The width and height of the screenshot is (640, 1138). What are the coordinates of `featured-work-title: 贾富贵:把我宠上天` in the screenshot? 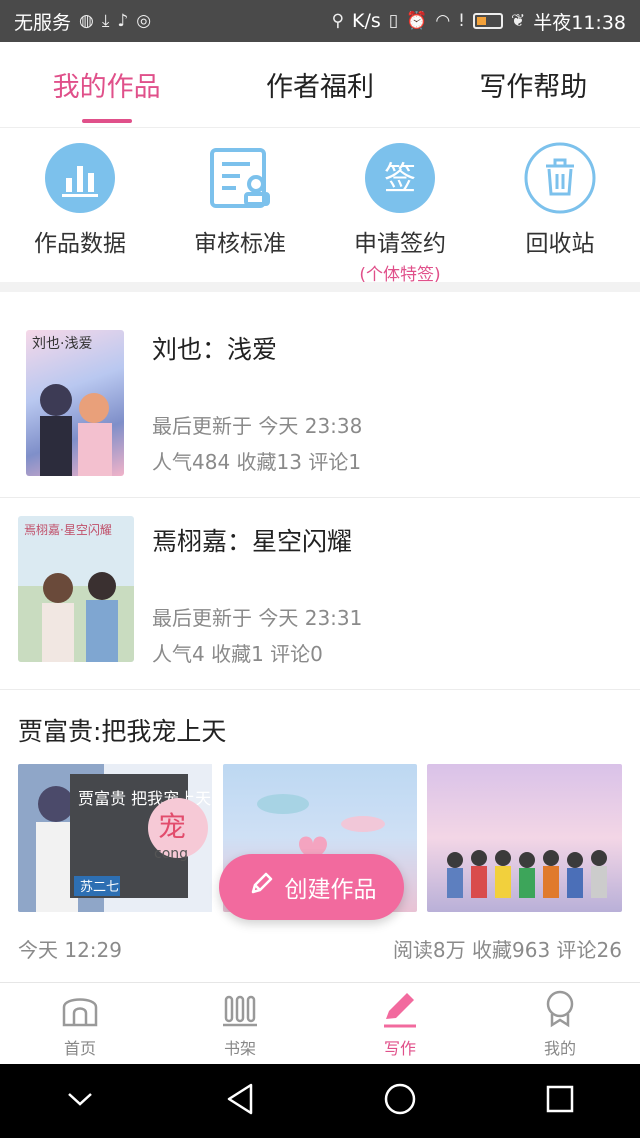 It's located at (122, 730).